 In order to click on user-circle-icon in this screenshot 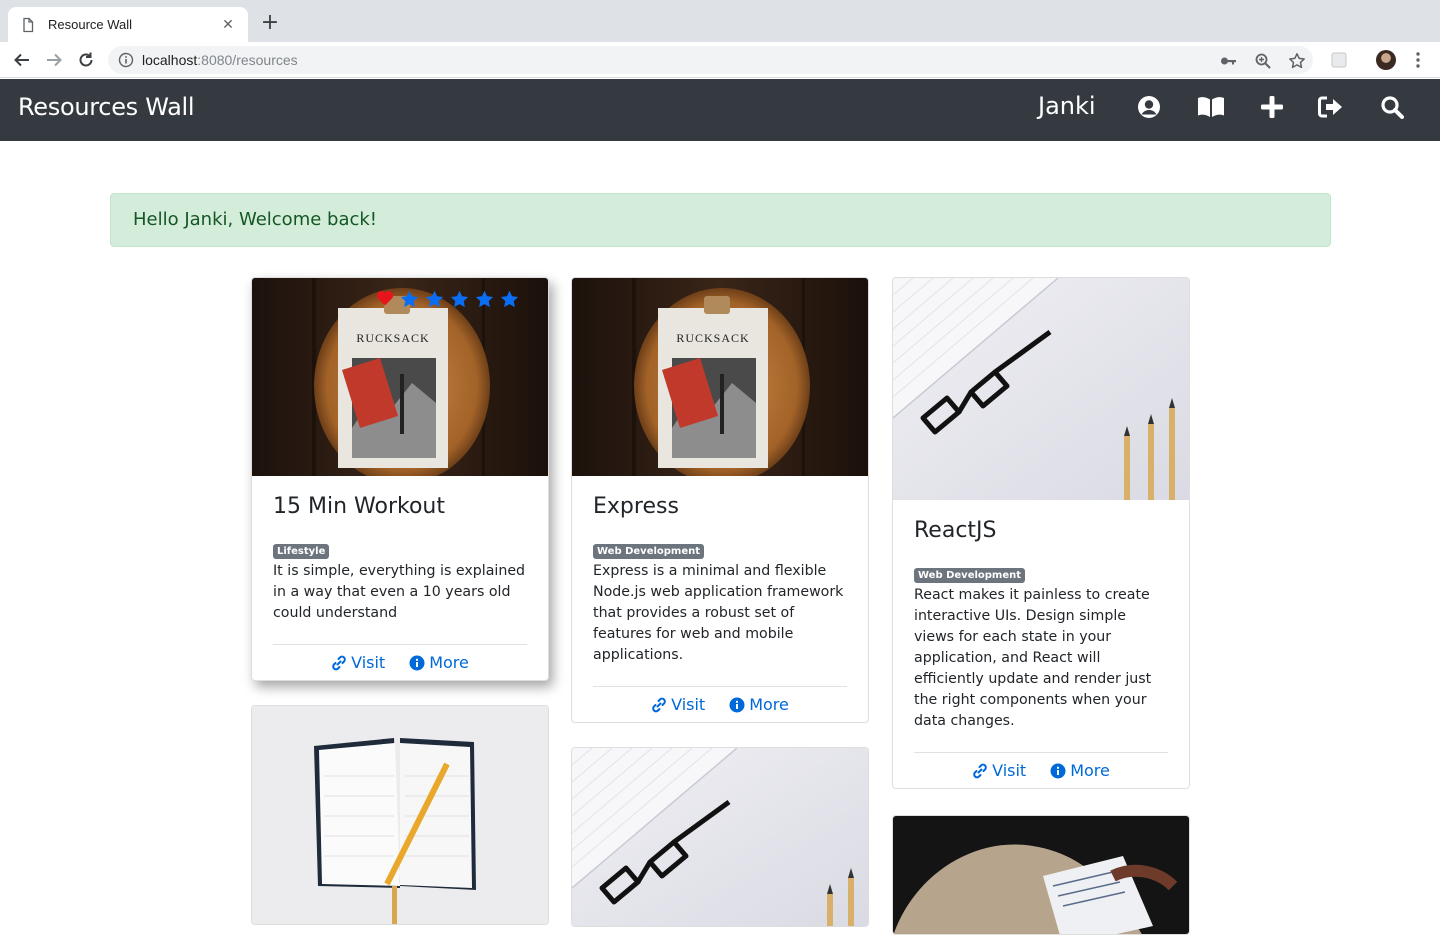, I will do `click(1149, 107)`.